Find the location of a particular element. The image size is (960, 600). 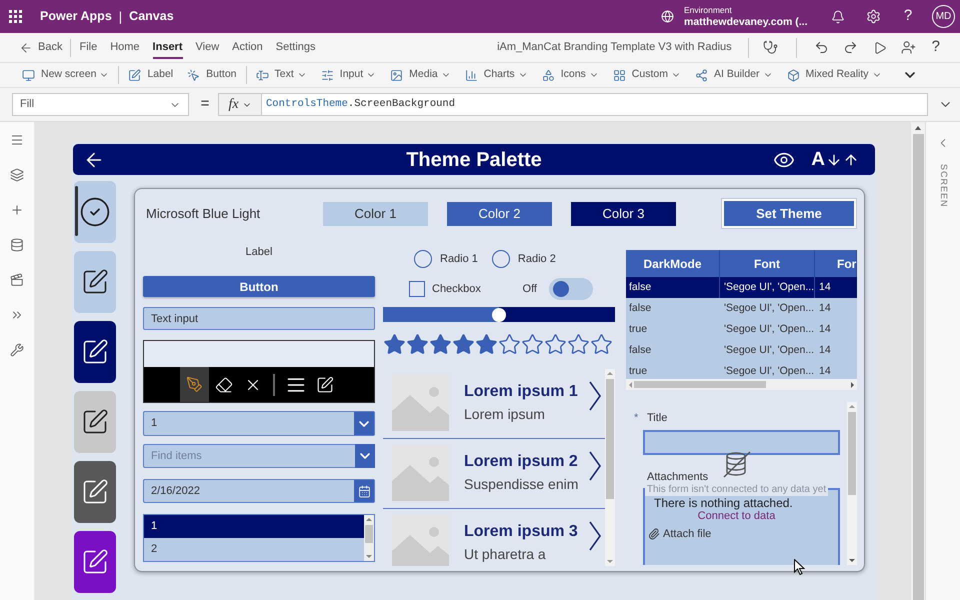

arrow-up-icon is located at coordinates (851, 160).